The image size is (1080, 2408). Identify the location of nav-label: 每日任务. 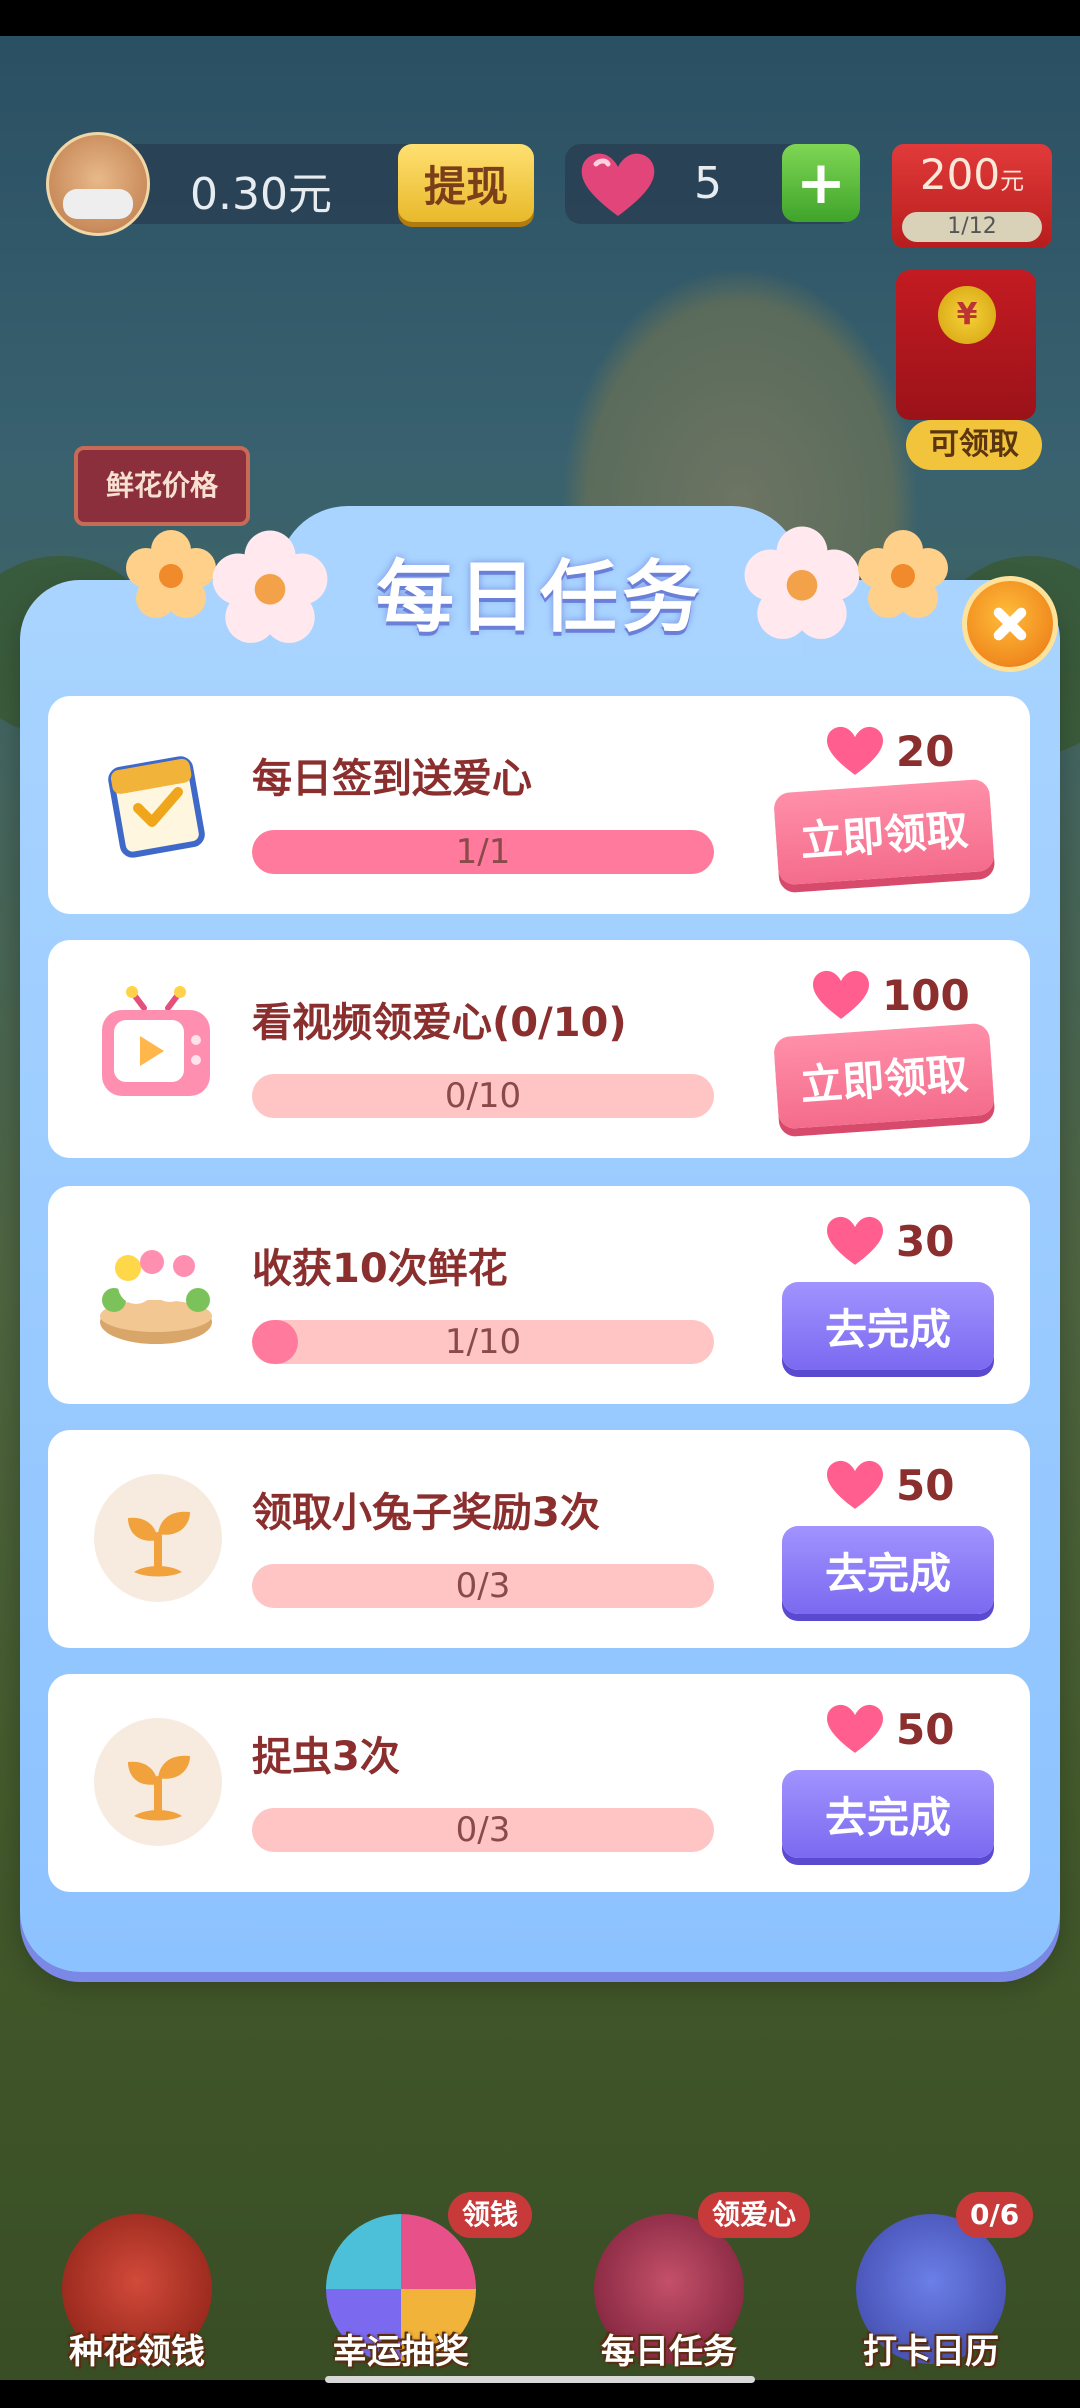
(669, 2352).